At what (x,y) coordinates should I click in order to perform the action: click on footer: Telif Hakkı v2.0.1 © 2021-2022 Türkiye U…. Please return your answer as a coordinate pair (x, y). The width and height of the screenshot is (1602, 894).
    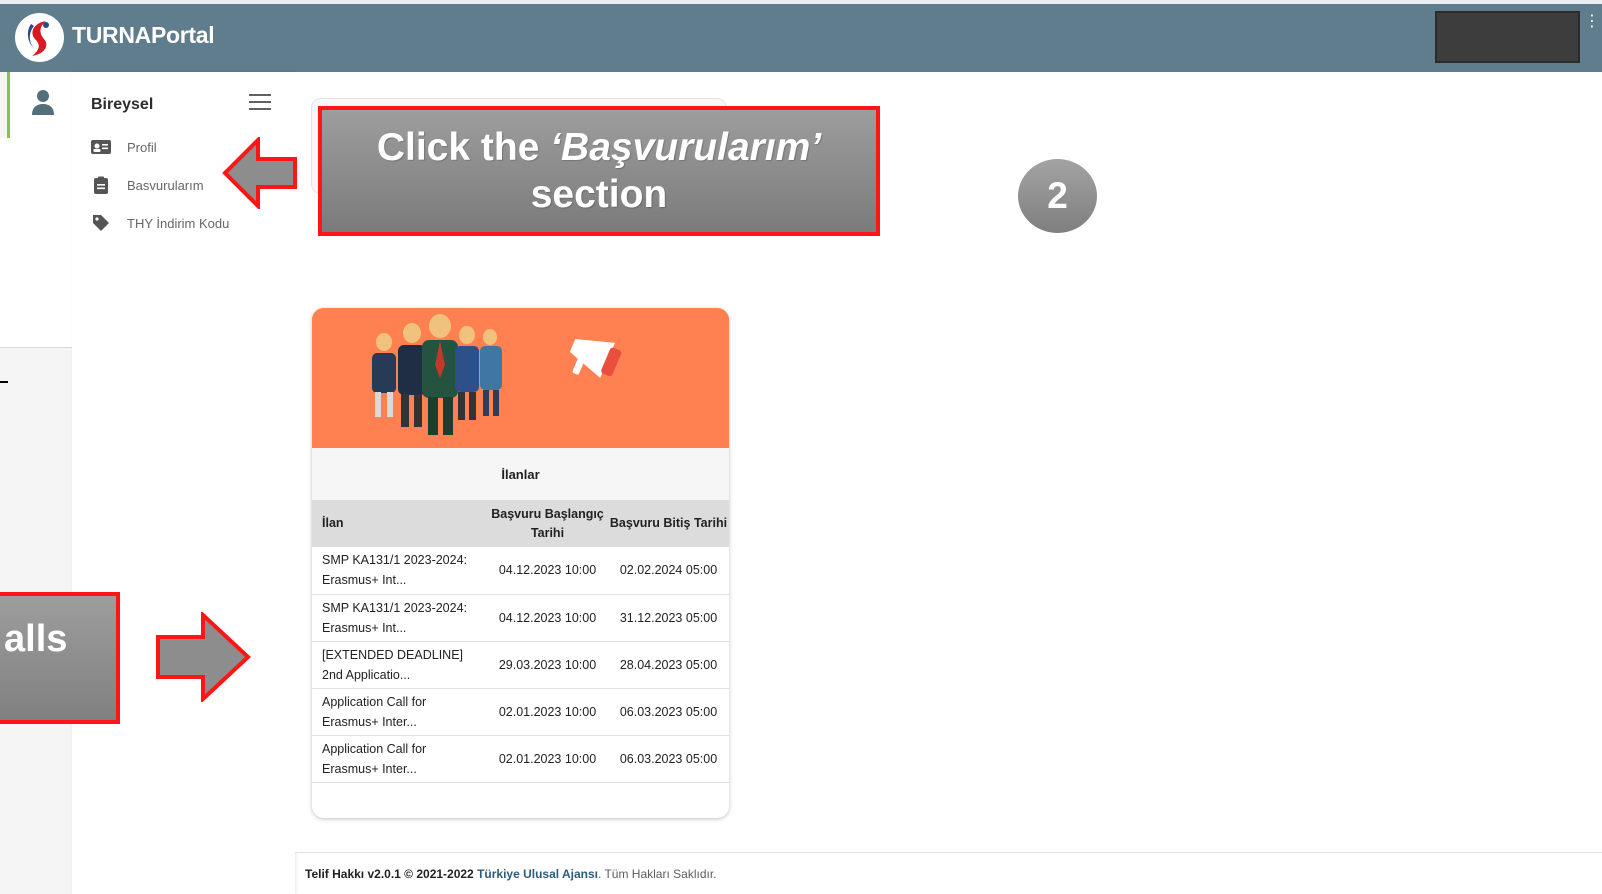
    Looking at the image, I should click on (511, 874).